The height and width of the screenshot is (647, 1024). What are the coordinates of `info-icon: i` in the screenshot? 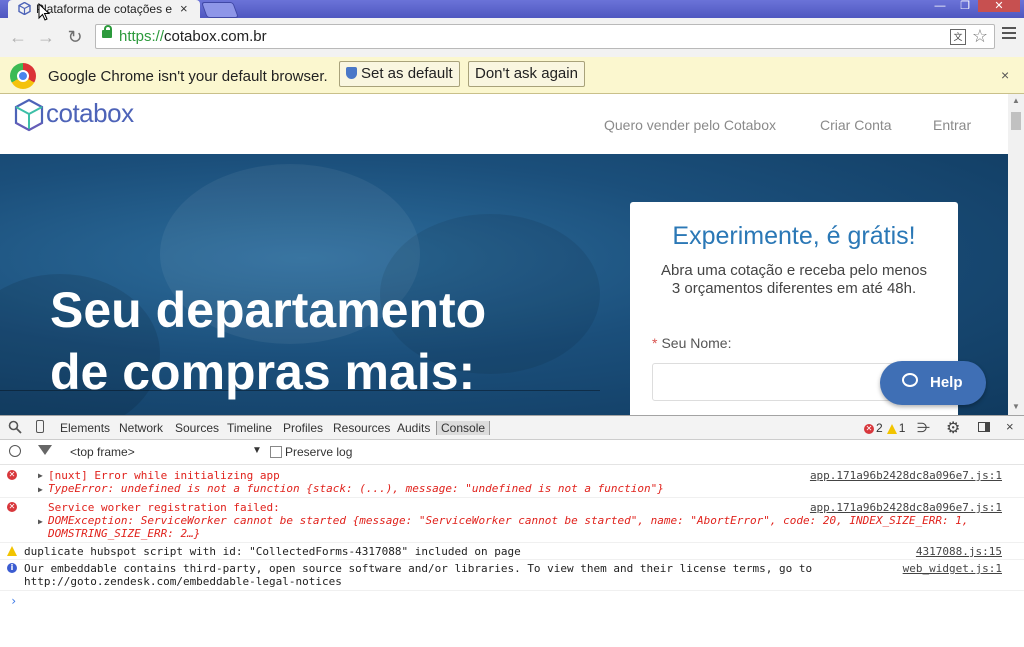 It's located at (12, 568).